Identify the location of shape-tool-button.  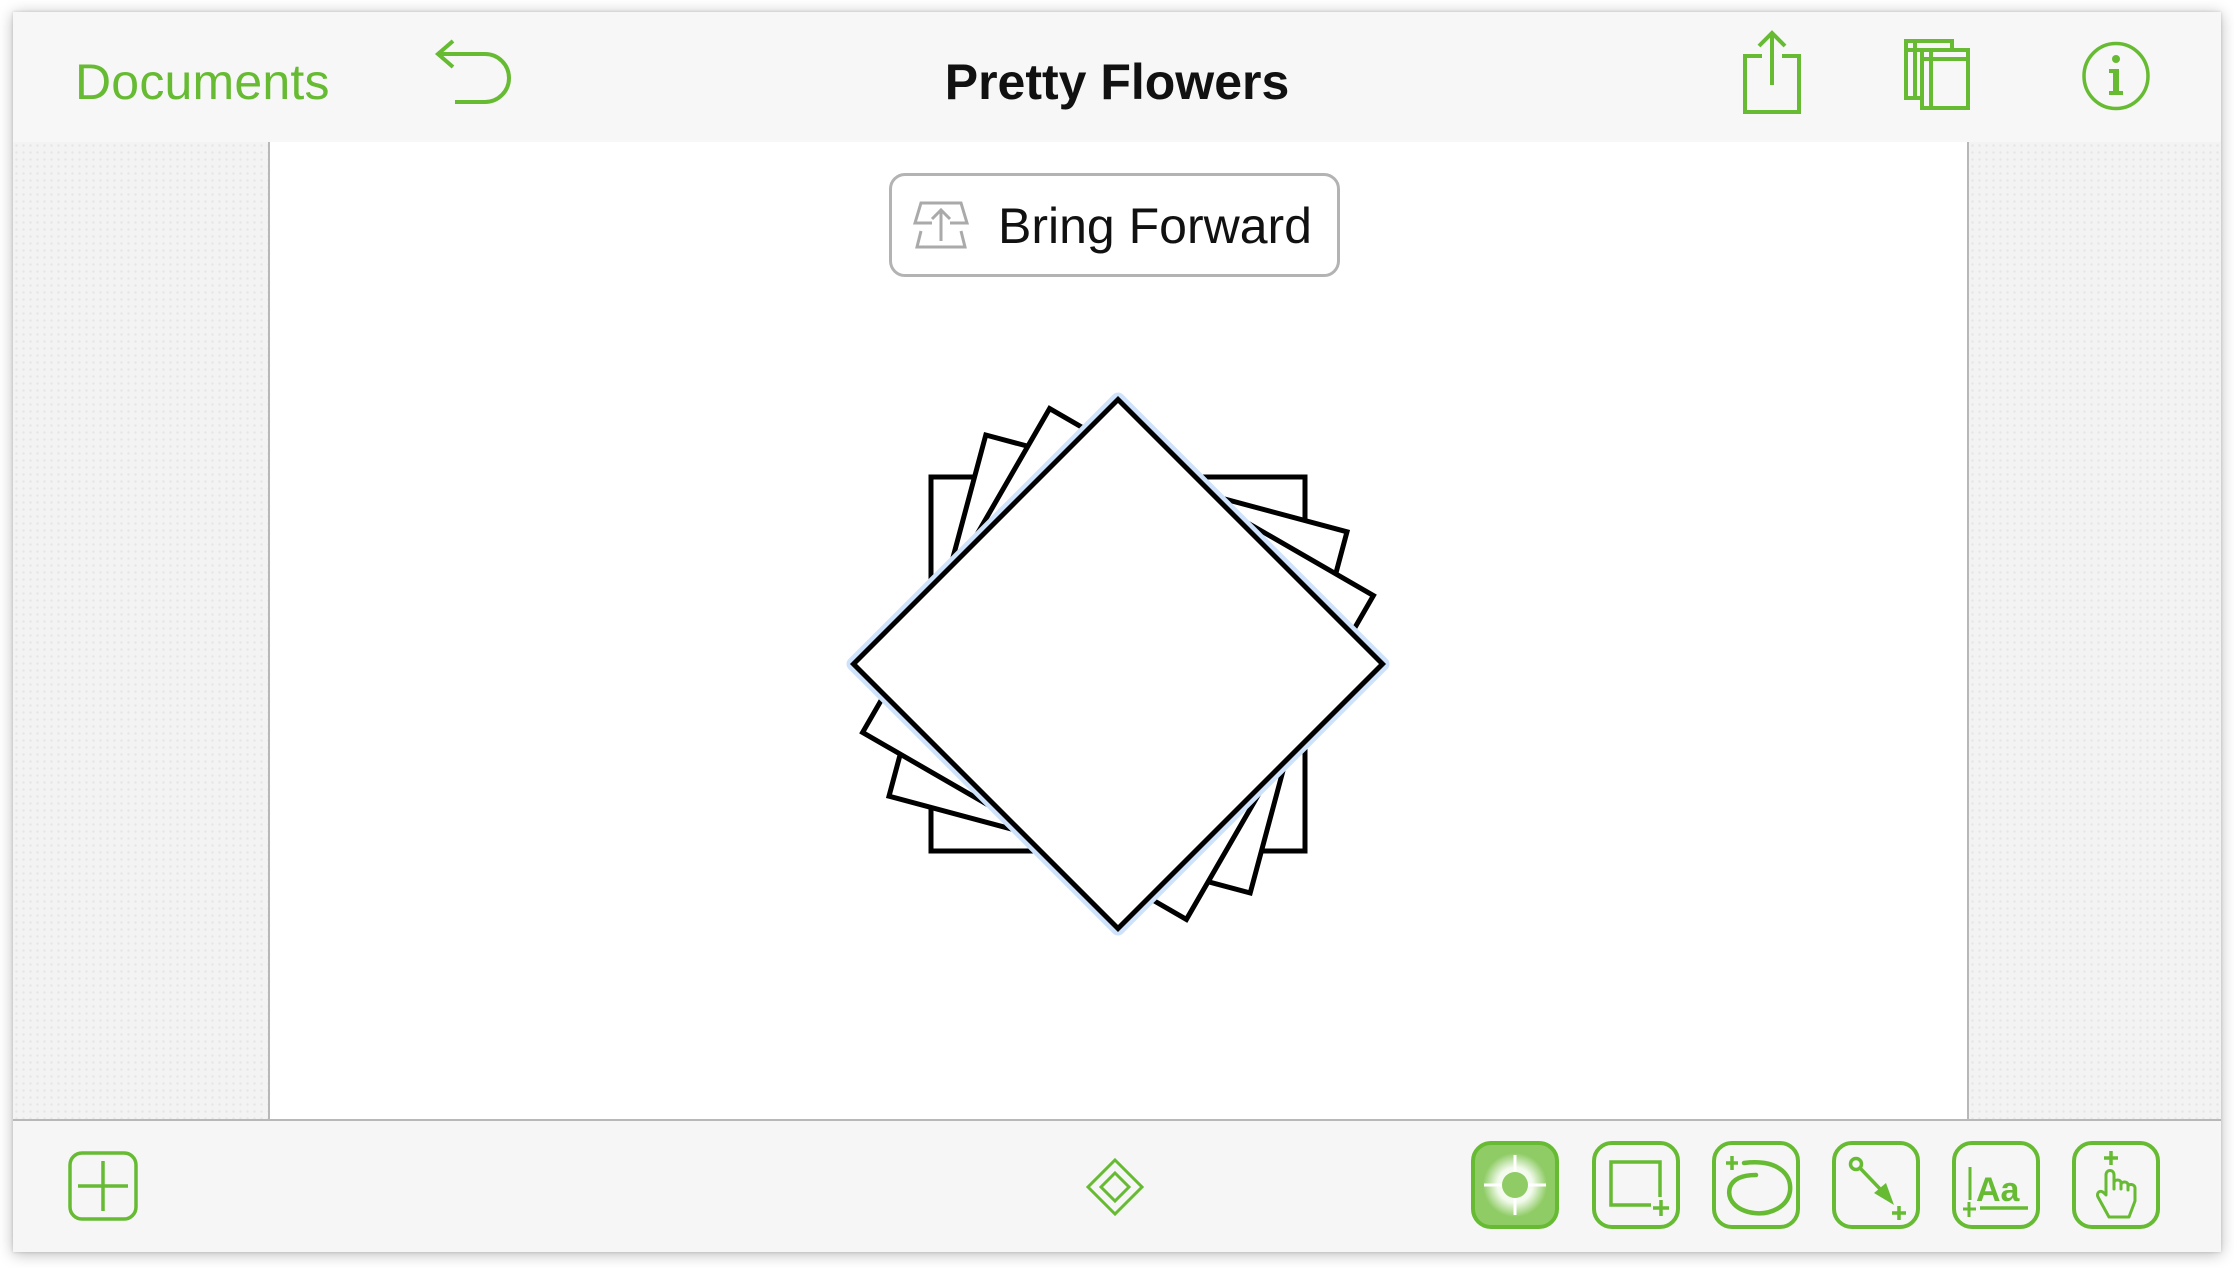
(1636, 1185).